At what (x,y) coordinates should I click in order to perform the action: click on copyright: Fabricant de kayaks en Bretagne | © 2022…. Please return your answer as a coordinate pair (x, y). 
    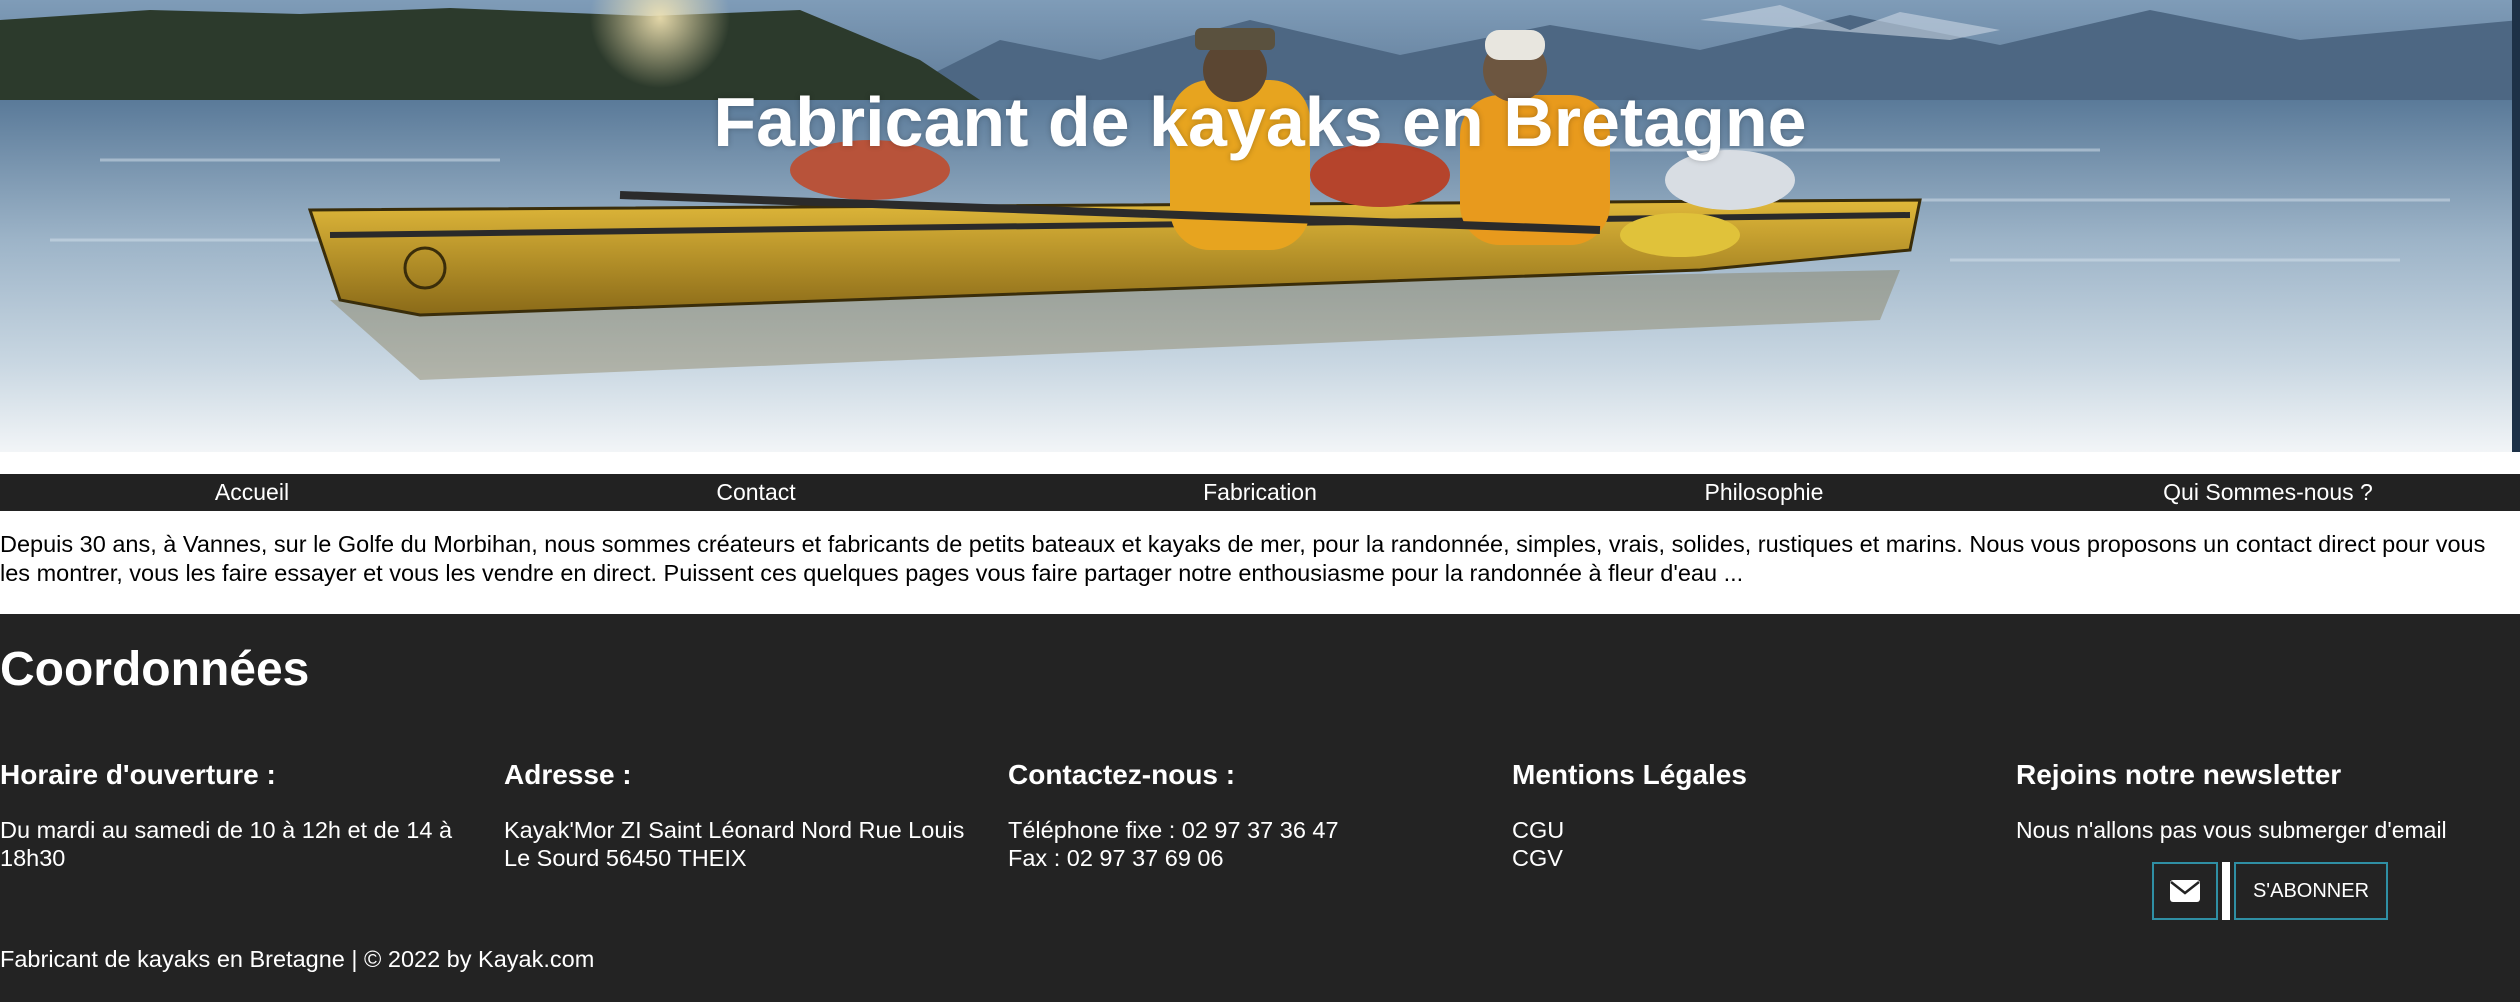
    Looking at the image, I should click on (297, 959).